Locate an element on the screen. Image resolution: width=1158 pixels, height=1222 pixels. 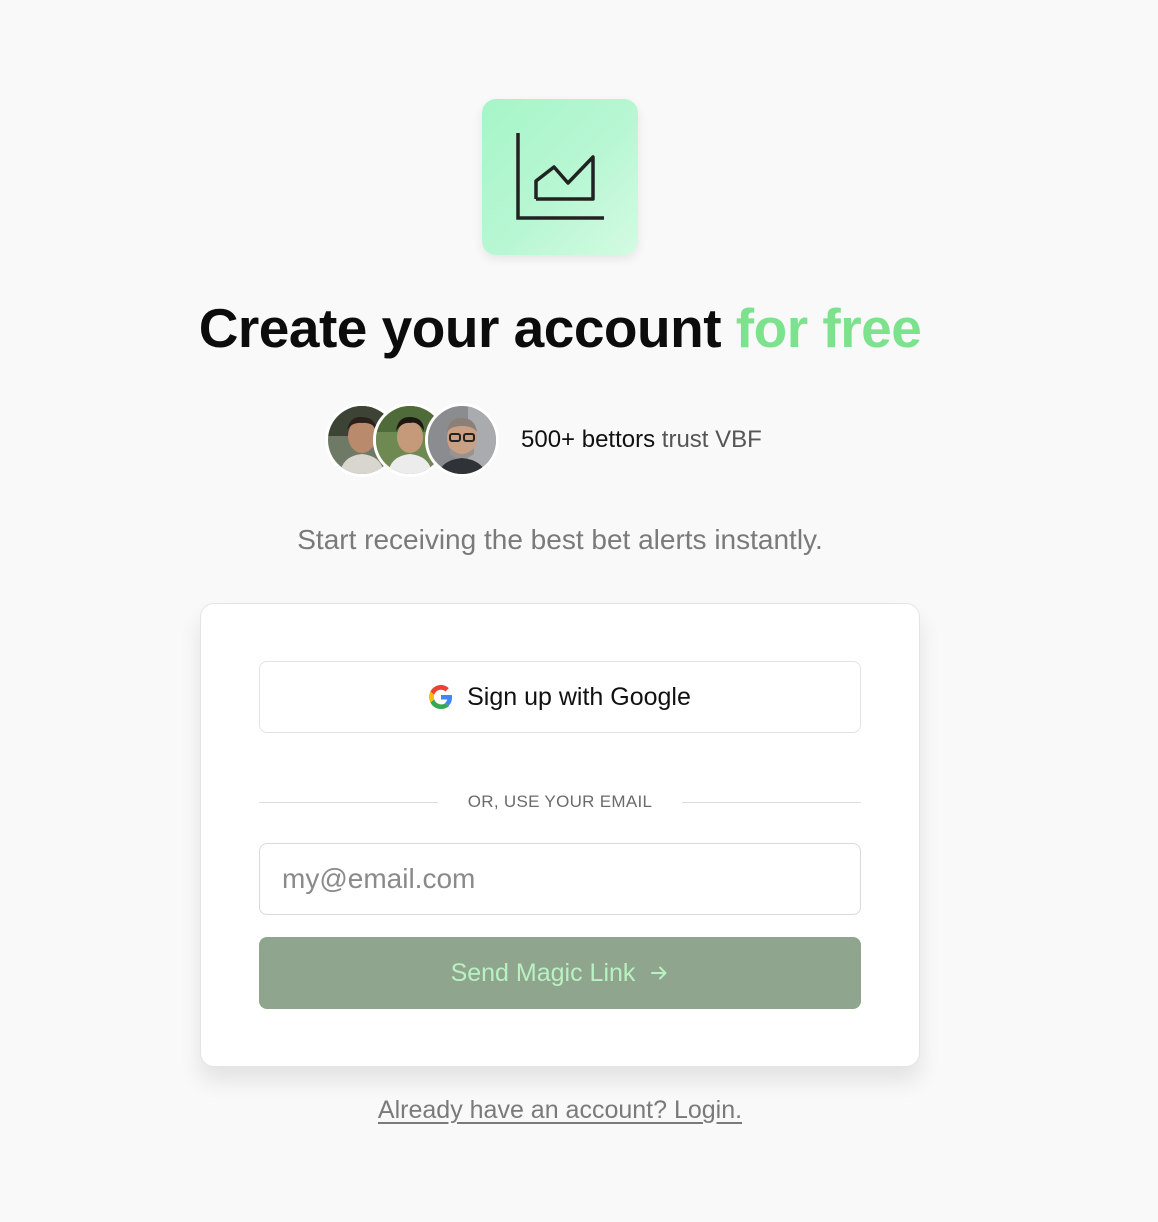
trust-suffix: trust VBF is located at coordinates (708, 439).